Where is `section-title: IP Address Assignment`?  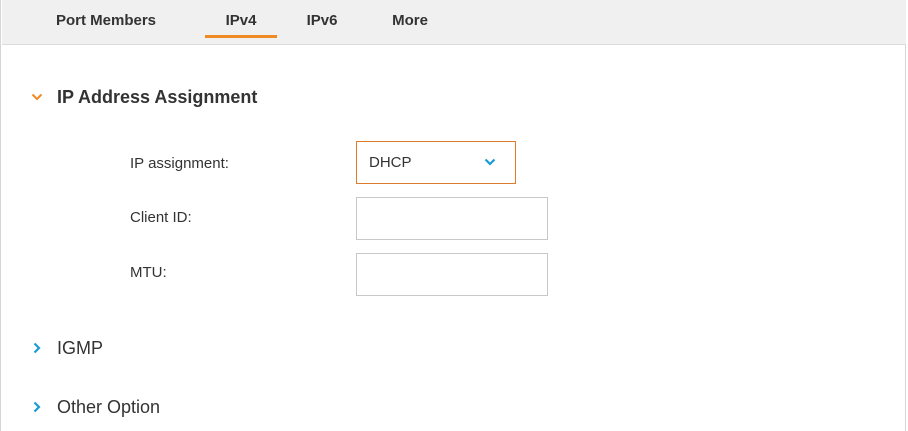 section-title: IP Address Assignment is located at coordinates (157, 96).